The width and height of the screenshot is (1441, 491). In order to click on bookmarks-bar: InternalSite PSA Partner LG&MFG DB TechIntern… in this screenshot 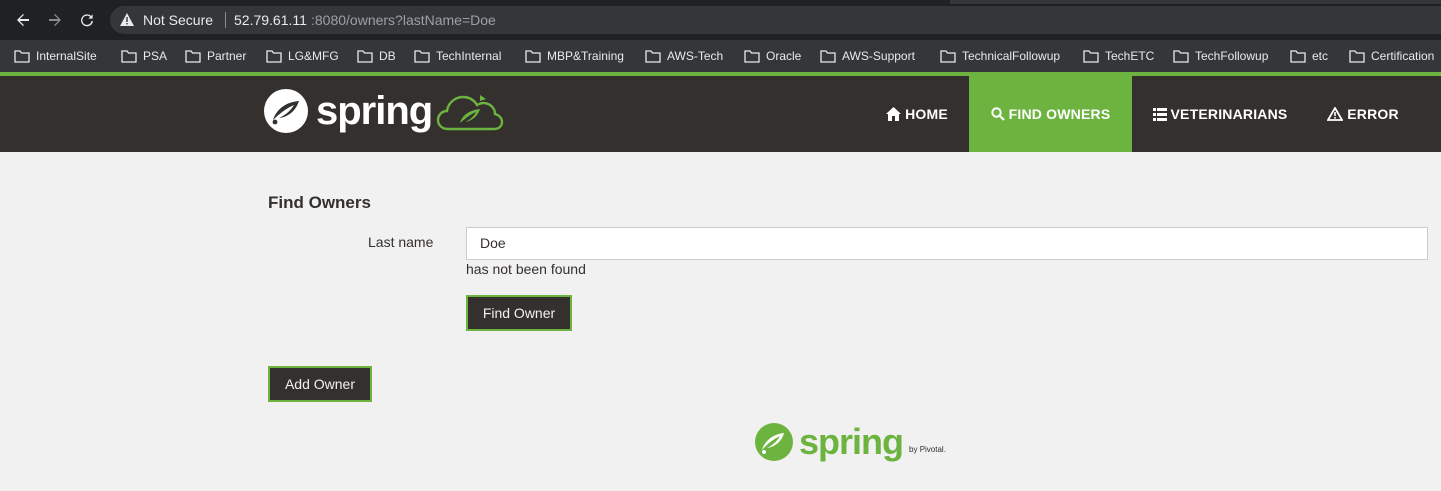, I will do `click(720, 56)`.